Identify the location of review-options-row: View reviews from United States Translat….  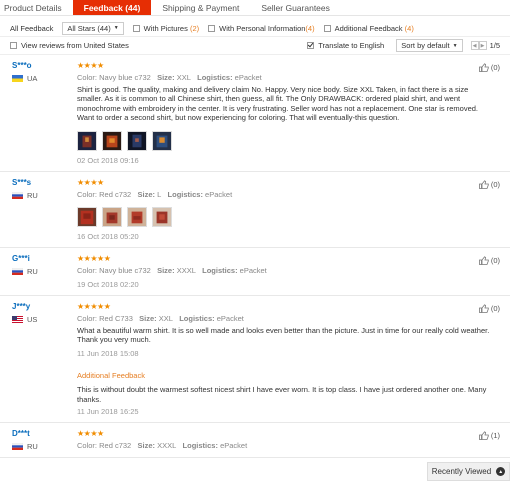
(255, 46).